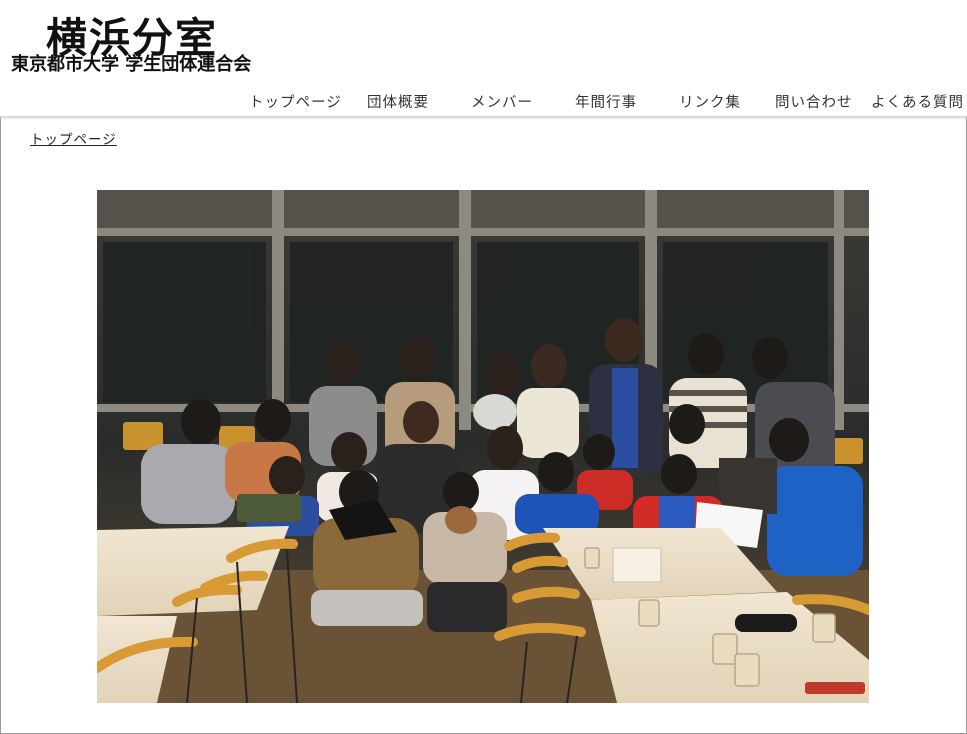 The image size is (967, 734). I want to click on nav-item-members: メンバー, so click(510, 102).